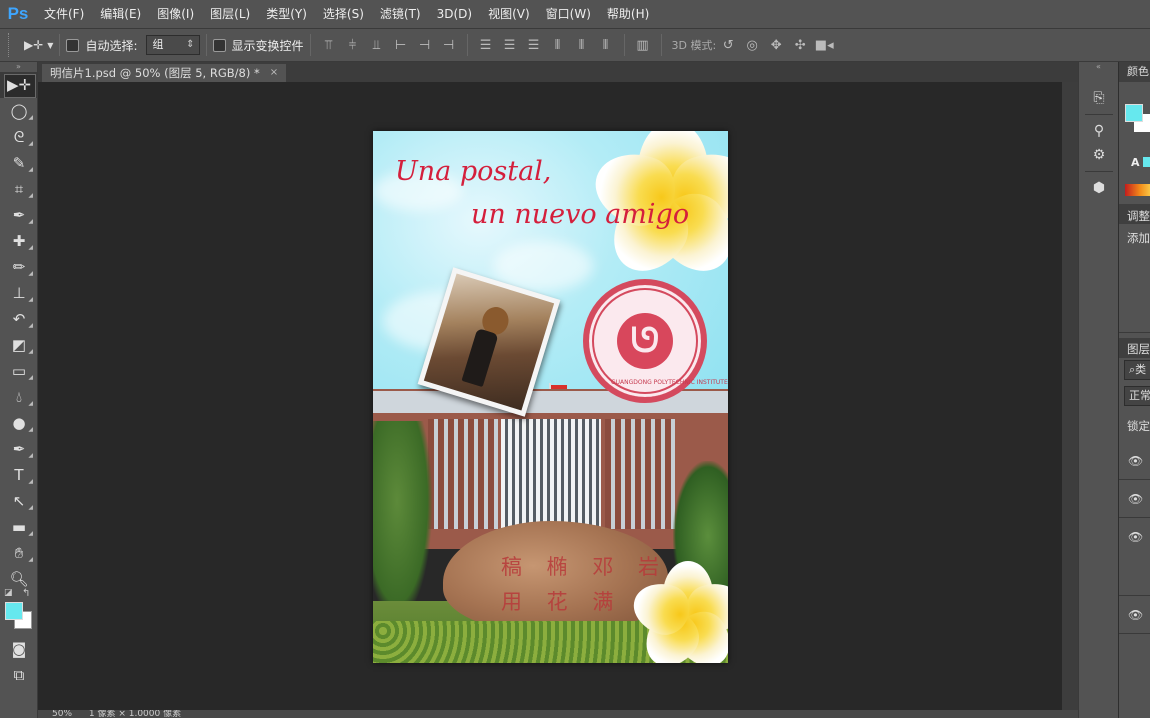 This screenshot has width=1150, height=718. What do you see at coordinates (1099, 98) in the screenshot?
I see `history-panel-button: ⎘` at bounding box center [1099, 98].